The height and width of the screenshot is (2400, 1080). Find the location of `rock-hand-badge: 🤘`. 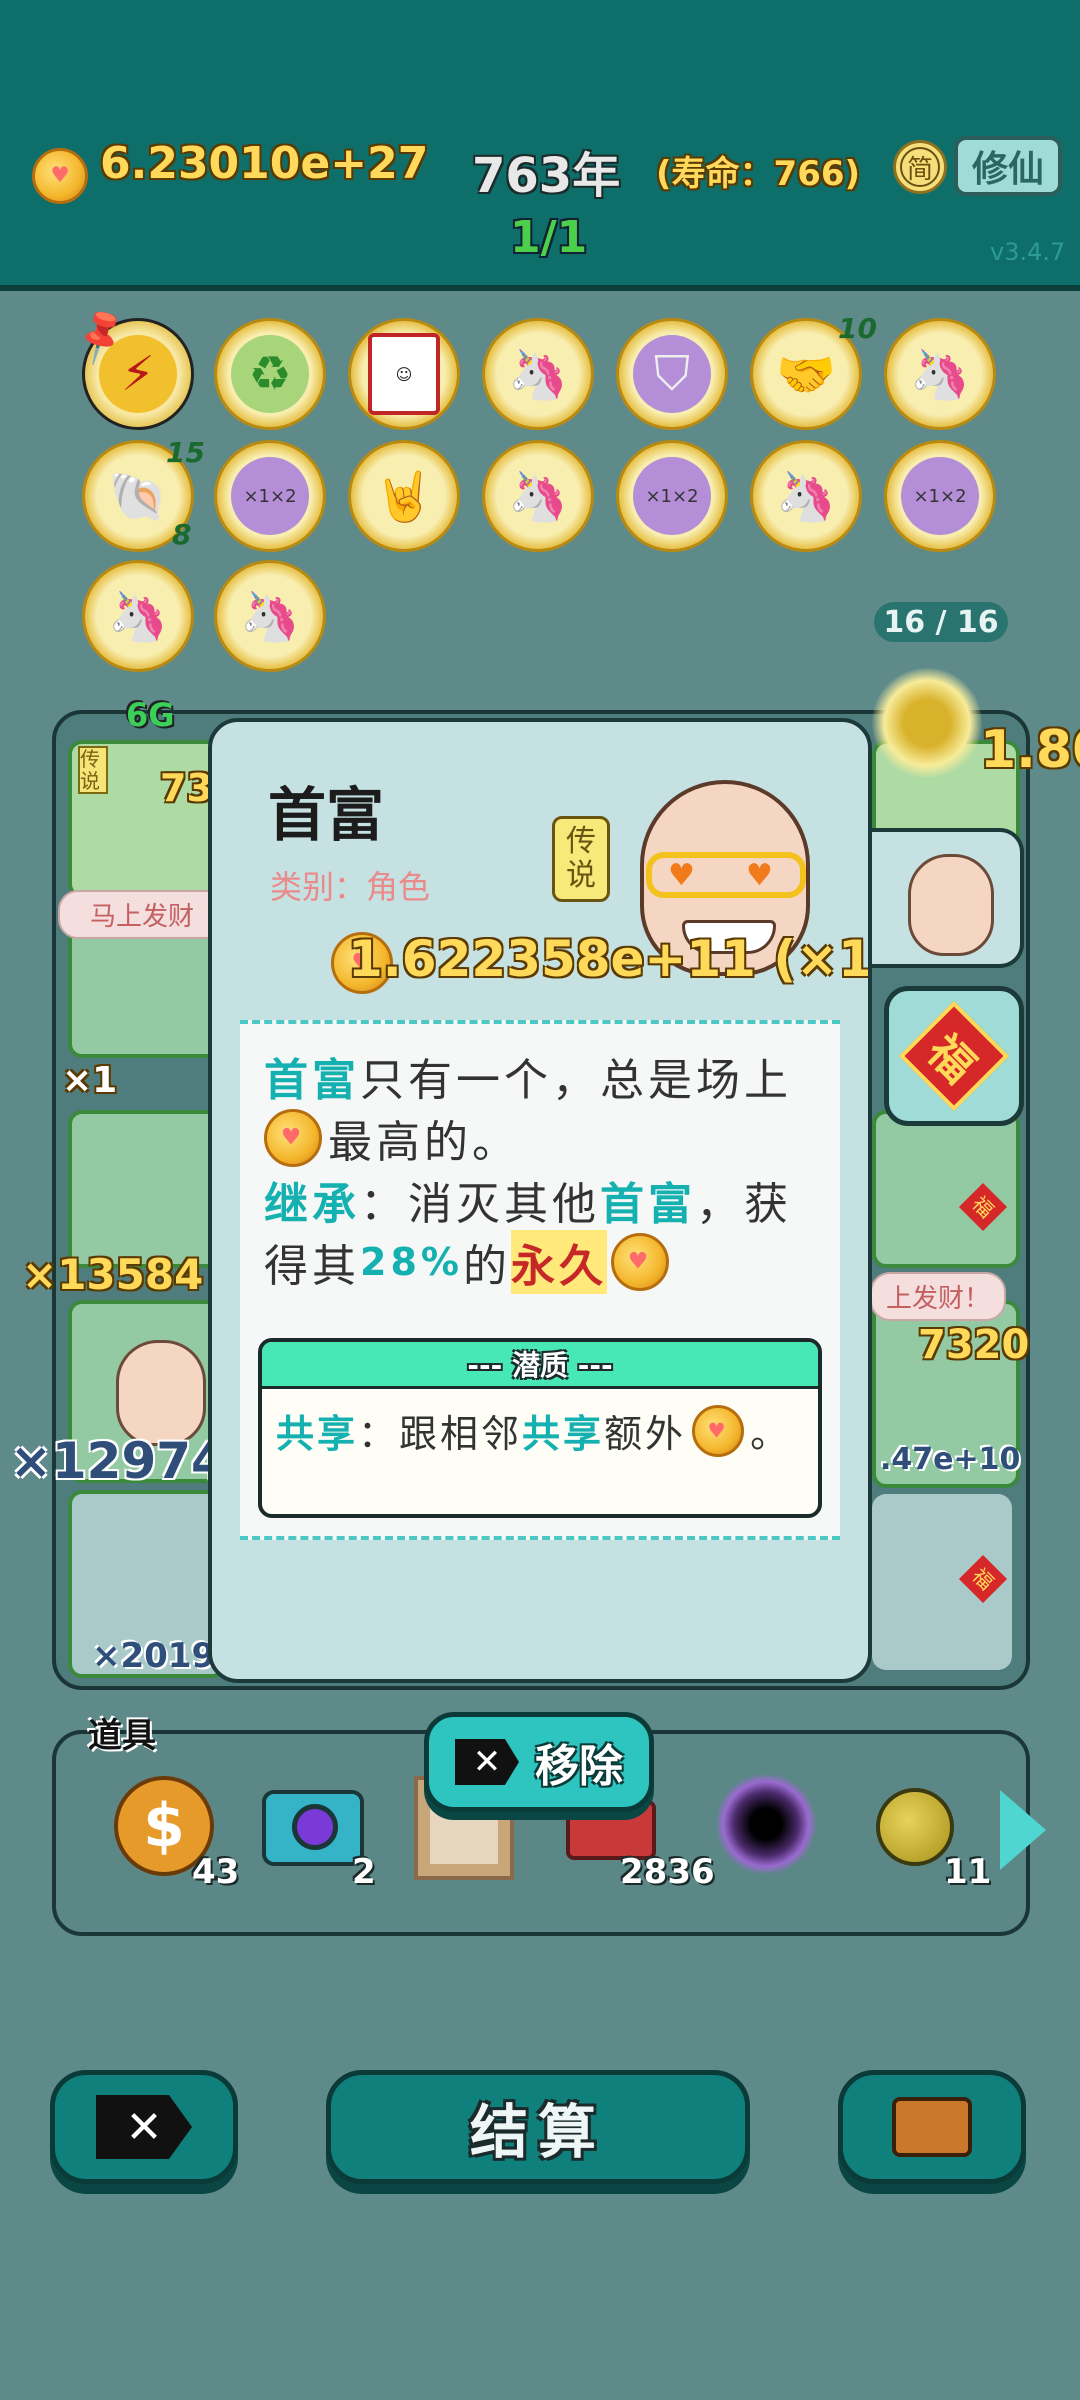

rock-hand-badge: 🤘 is located at coordinates (404, 496).